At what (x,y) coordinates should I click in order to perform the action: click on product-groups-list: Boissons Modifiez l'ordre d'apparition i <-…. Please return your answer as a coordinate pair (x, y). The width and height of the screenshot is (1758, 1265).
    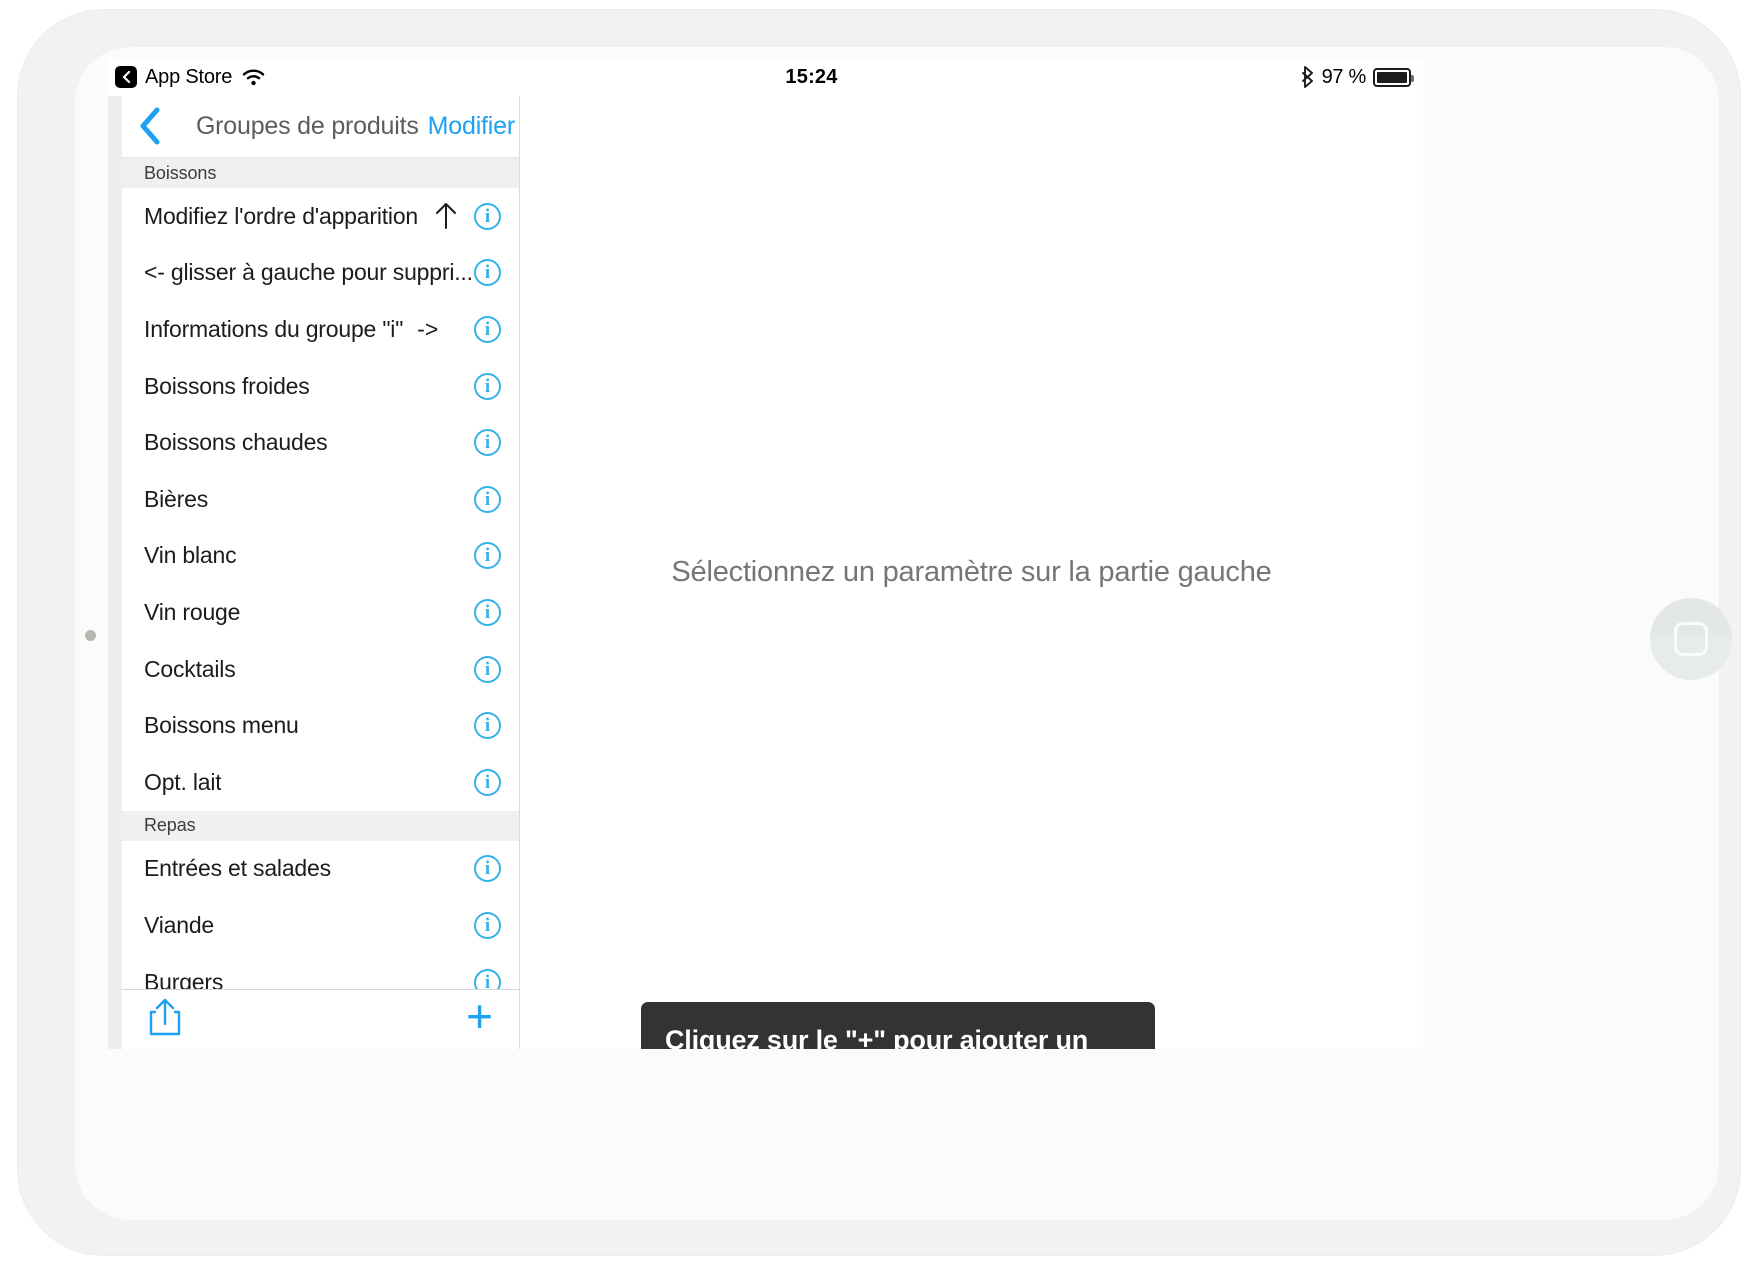
    Looking at the image, I should click on (320, 573).